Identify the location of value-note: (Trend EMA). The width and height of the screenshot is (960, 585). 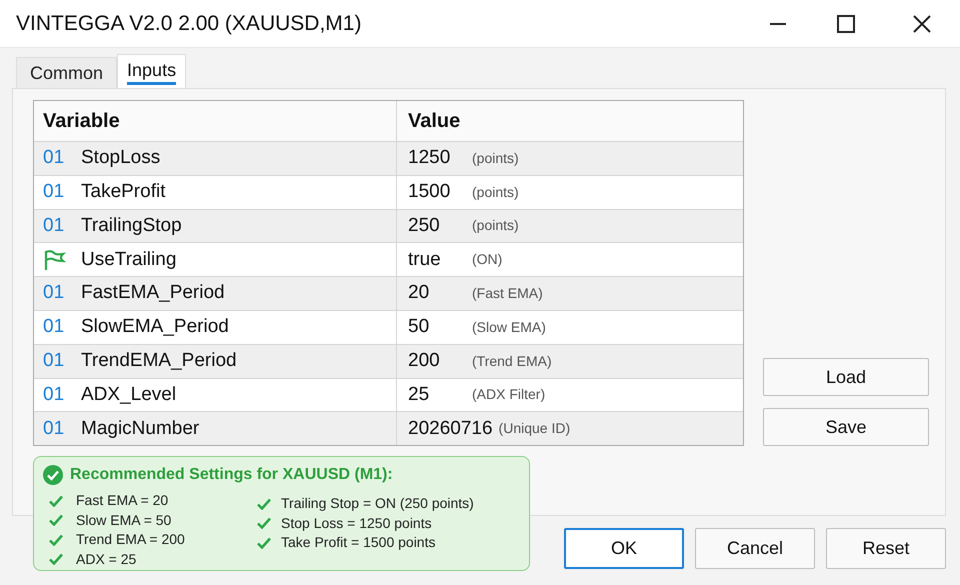
(512, 361).